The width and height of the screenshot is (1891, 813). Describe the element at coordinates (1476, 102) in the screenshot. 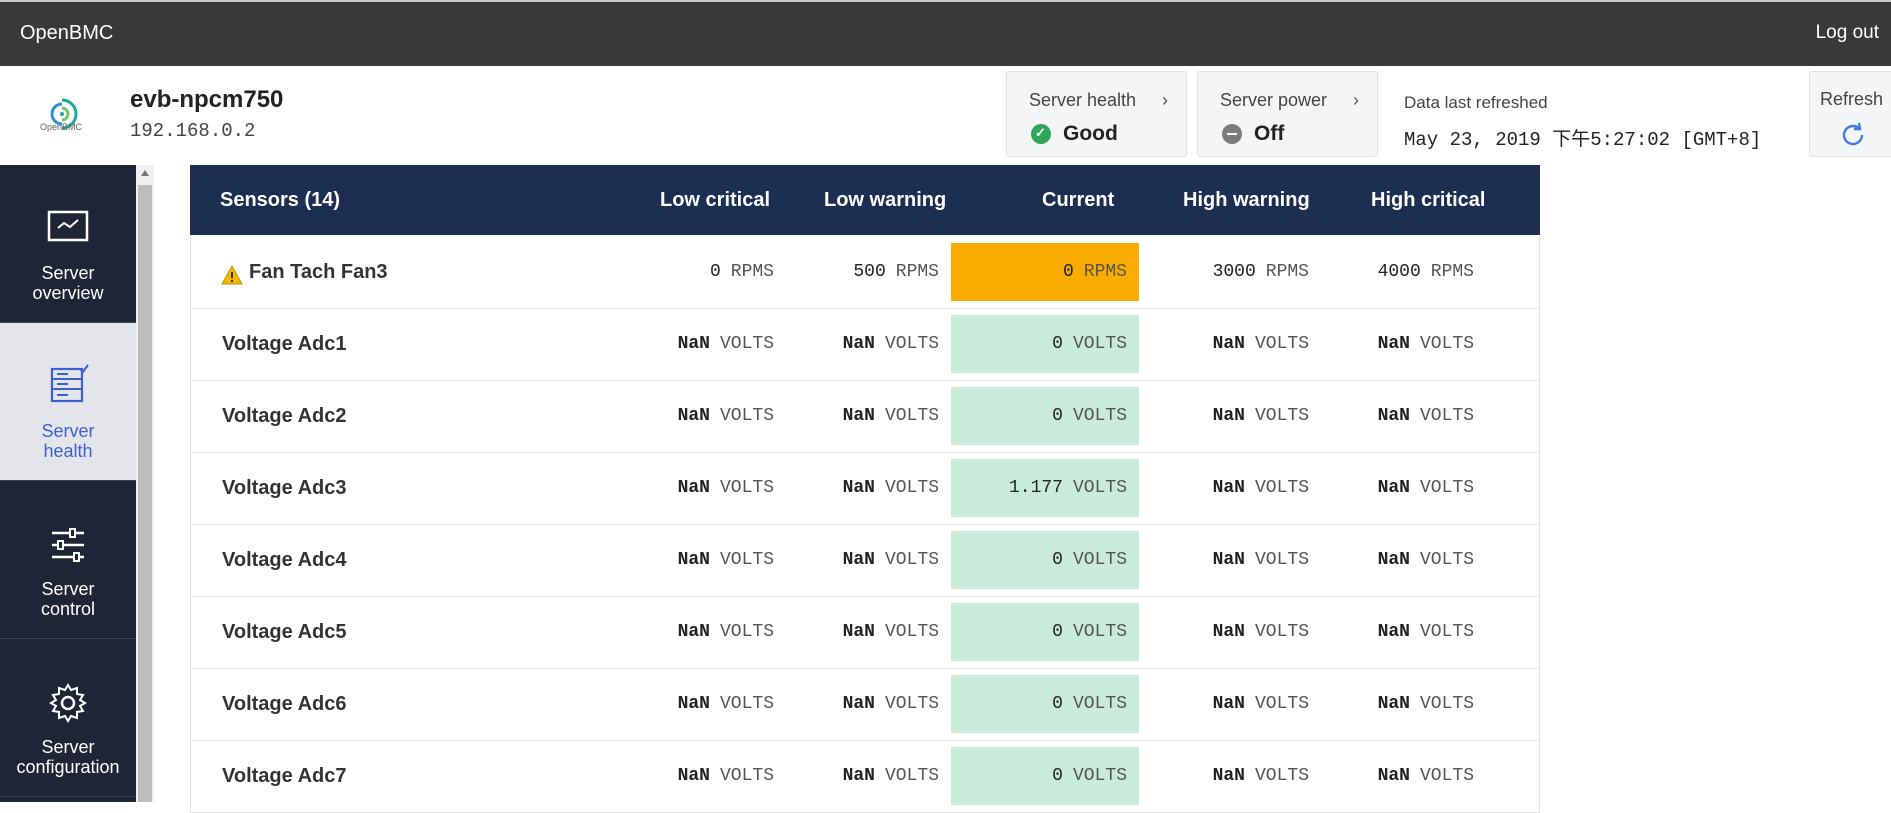

I see `data-refreshed-label: Data last refreshed` at that location.